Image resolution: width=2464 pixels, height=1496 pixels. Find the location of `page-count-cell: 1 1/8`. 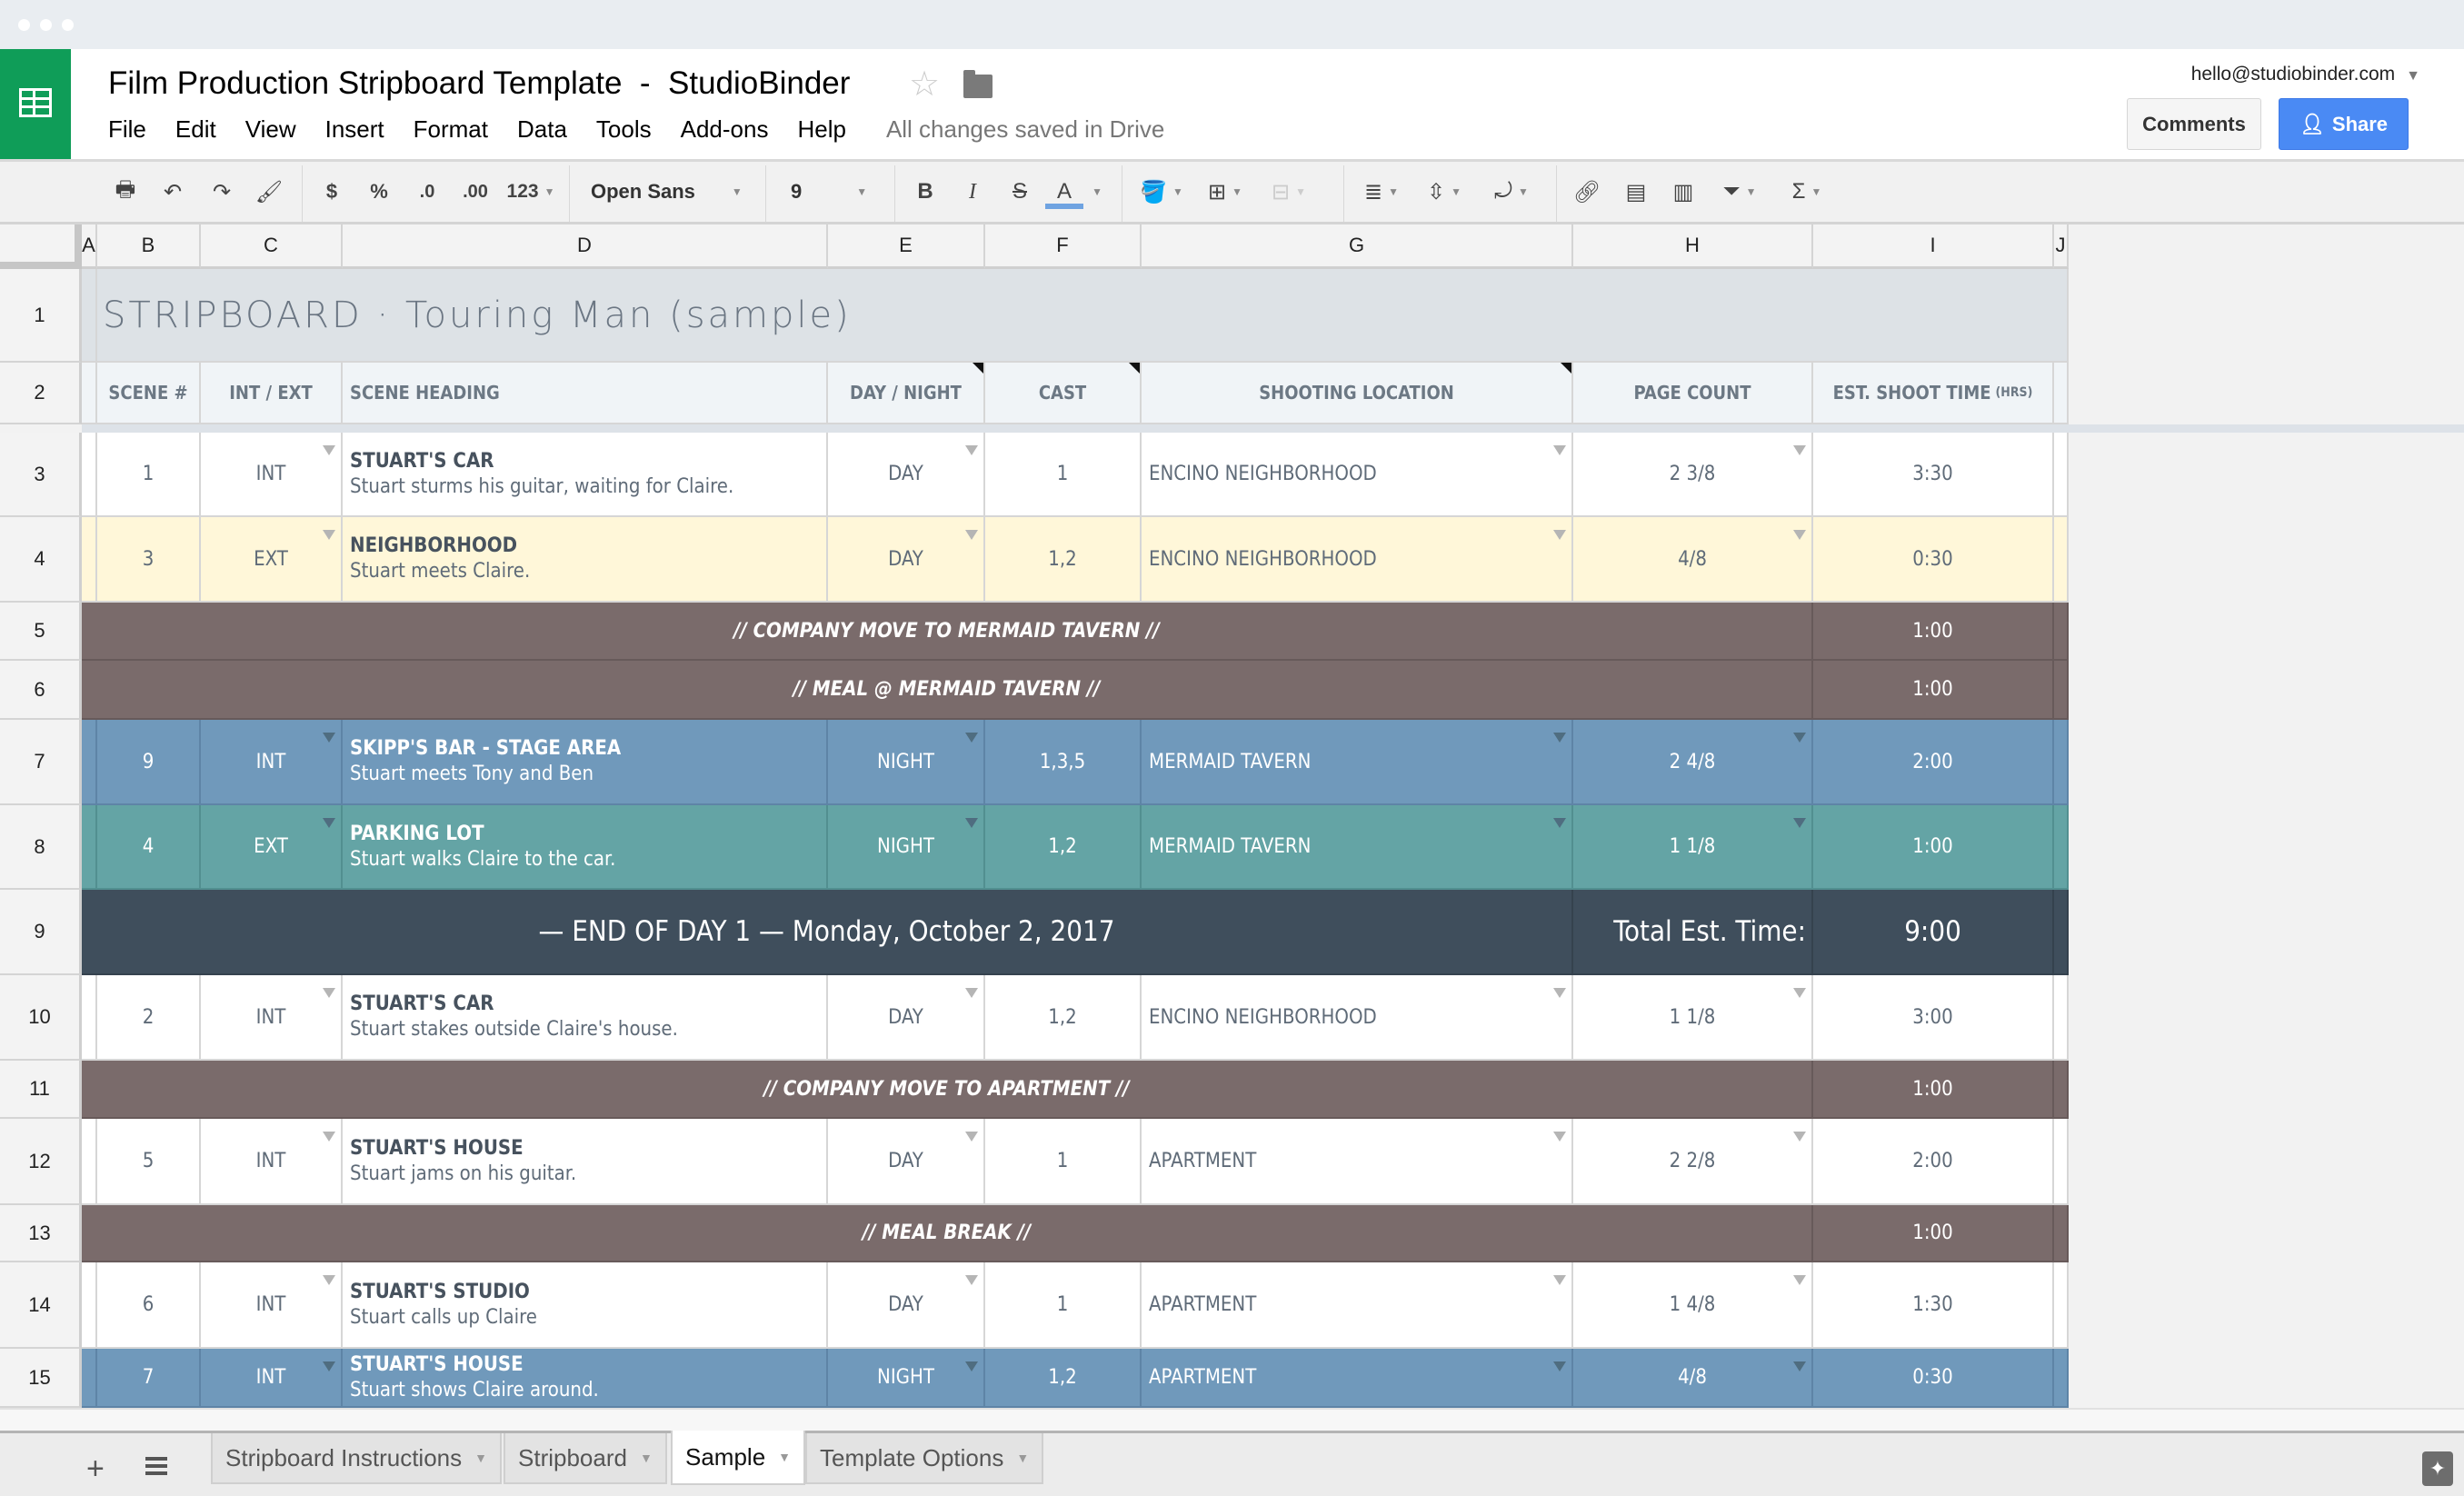

page-count-cell: 1 1/8 is located at coordinates (1693, 847).